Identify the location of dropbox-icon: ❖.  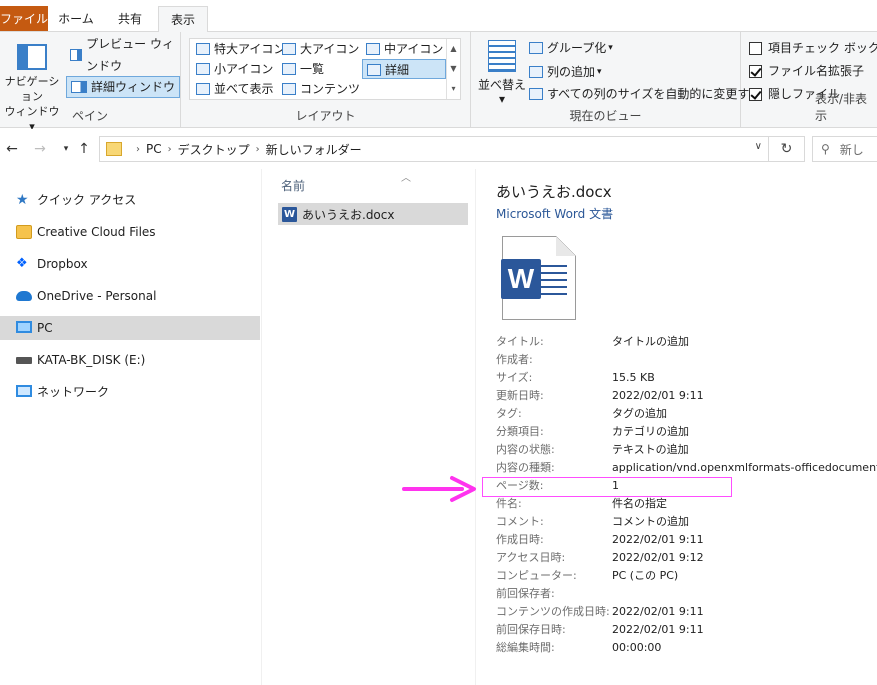
(22, 263).